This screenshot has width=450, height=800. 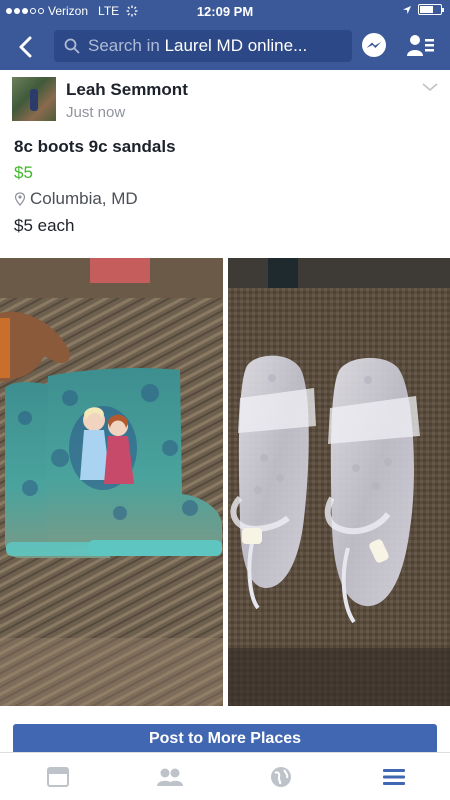 What do you see at coordinates (95, 112) in the screenshot?
I see `post-timestamp: Just now` at bounding box center [95, 112].